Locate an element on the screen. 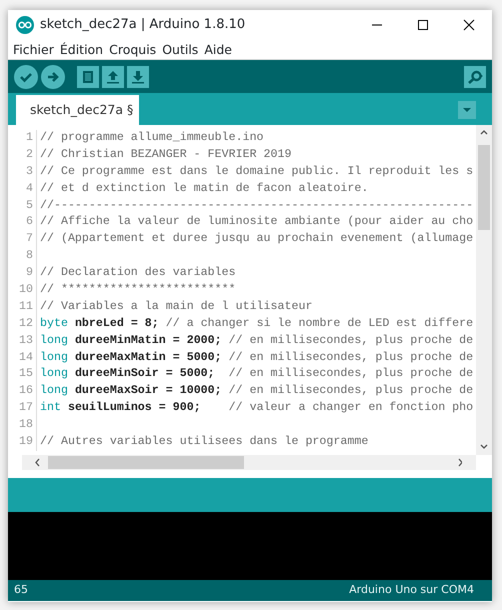 The height and width of the screenshot is (610, 502). code-line: long dureeMaxMatin = 5000; // en millisecondes, plus proche de is located at coordinates (257, 358).